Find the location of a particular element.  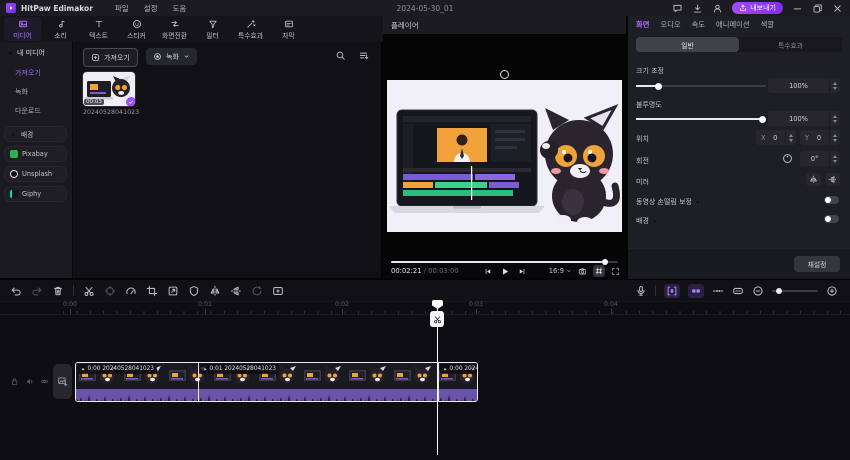

snapping-icon is located at coordinates (696, 290).